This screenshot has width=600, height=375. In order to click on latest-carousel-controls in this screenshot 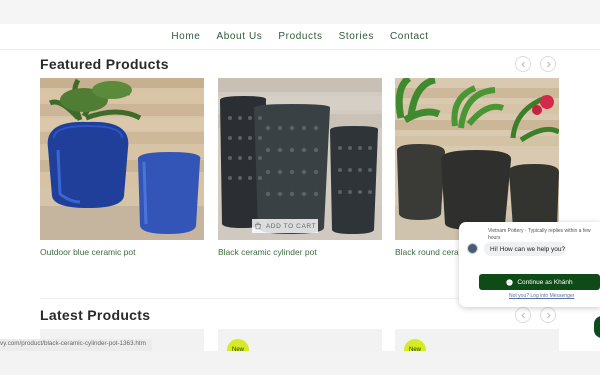, I will do `click(535, 315)`.